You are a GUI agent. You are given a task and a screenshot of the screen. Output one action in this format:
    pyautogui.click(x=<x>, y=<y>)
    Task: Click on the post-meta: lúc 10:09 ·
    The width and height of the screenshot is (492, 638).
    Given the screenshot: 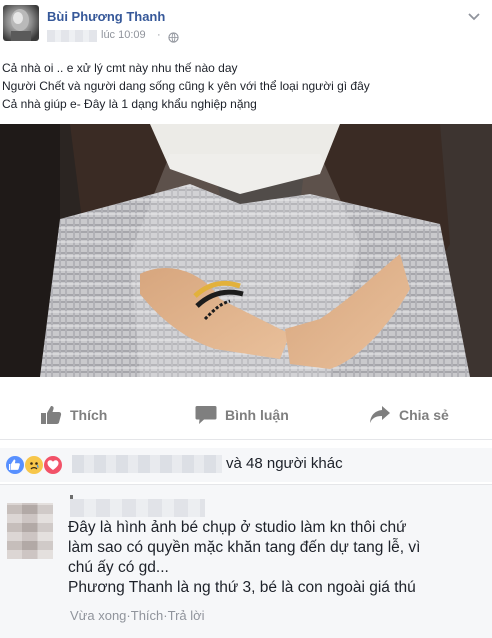 What is the action you would take?
    pyautogui.click(x=157, y=36)
    